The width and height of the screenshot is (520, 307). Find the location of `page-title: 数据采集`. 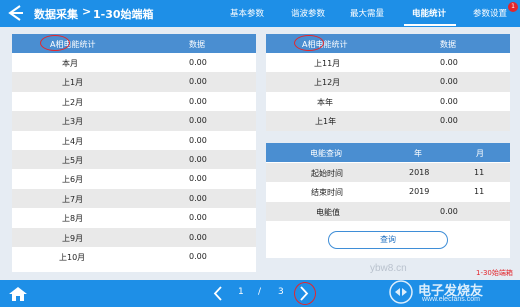

page-title: 数据采集 is located at coordinates (56, 14).